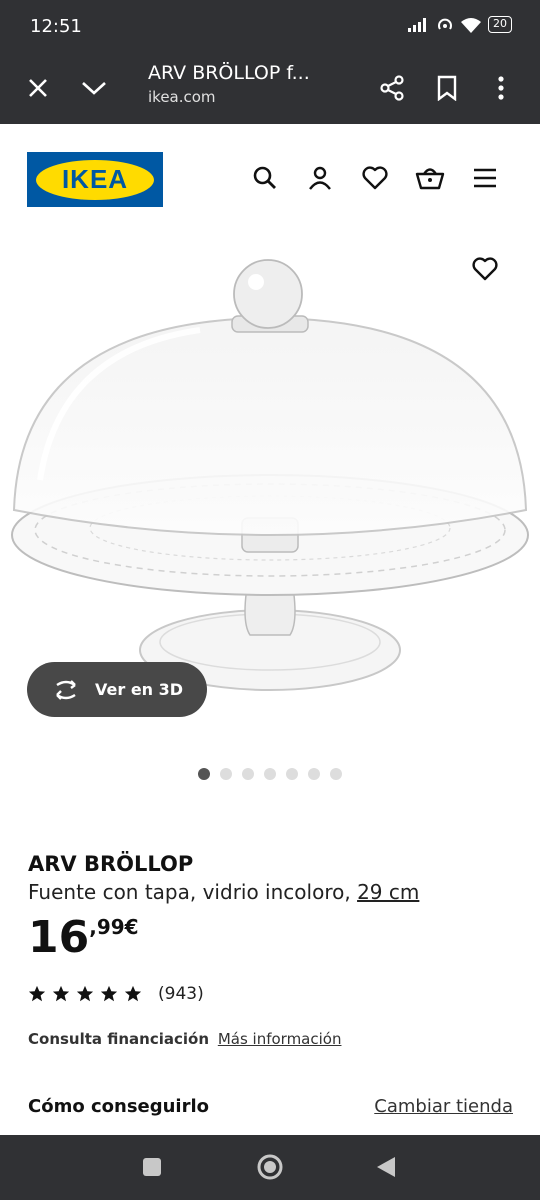  I want to click on rotate-3d-icon, so click(66, 689).